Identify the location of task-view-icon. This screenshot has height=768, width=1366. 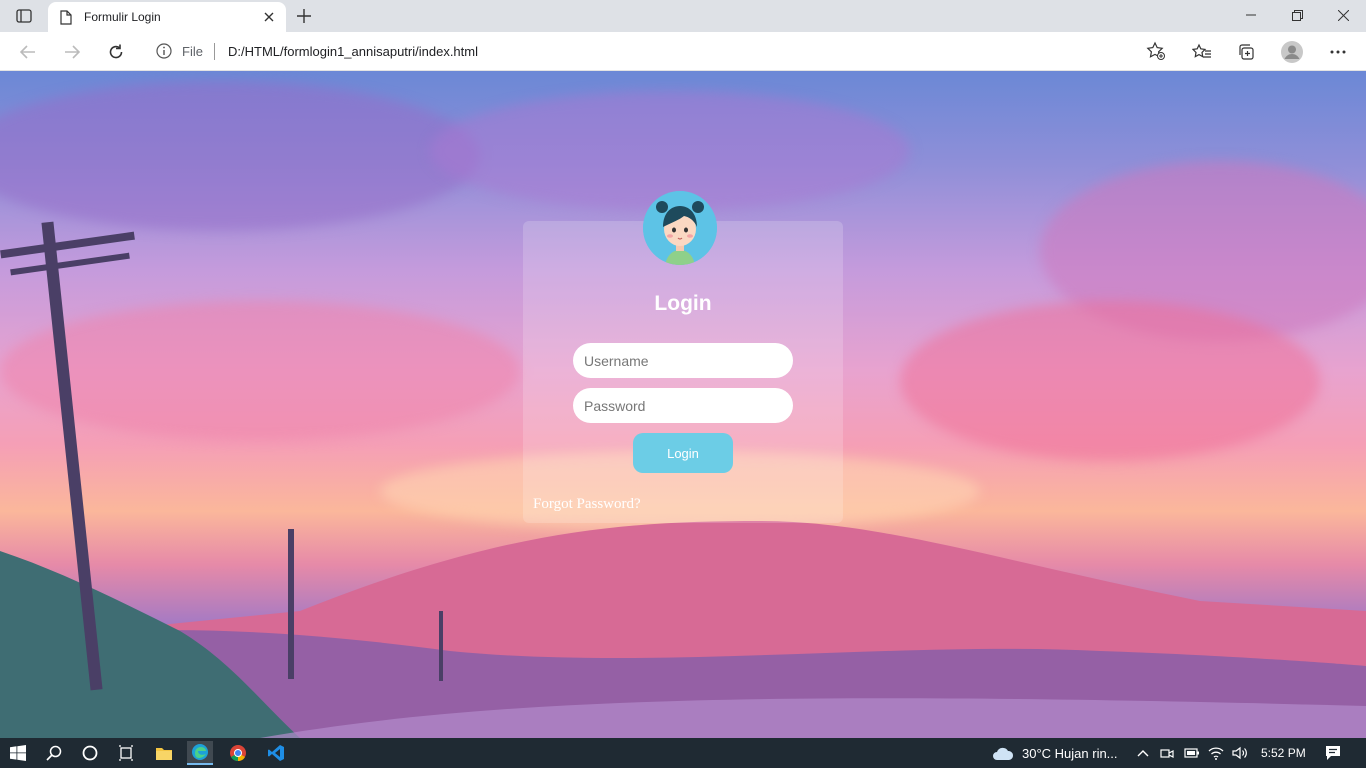
(126, 753).